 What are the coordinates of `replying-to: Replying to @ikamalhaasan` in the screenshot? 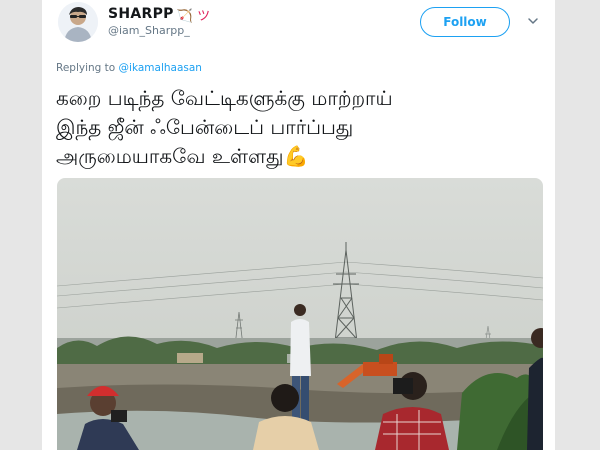 It's located at (129, 68).